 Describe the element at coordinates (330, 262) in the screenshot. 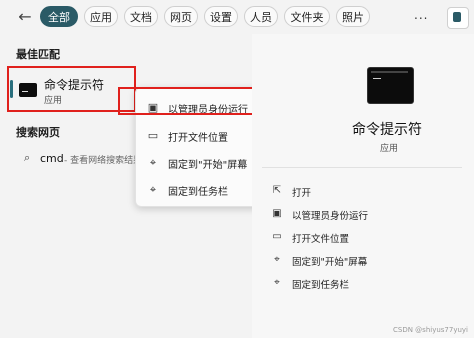

I see `action-label: 固定到"开始"屏幕` at that location.